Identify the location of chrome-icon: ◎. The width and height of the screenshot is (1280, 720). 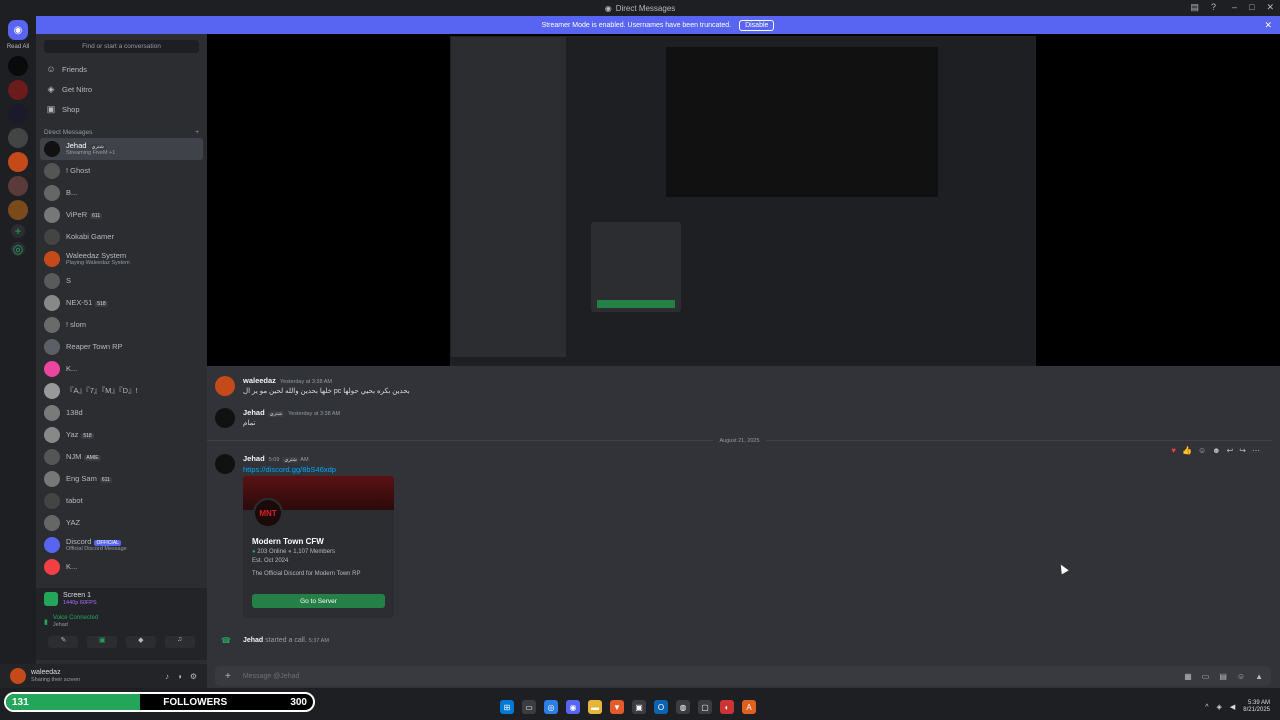
(551, 707).